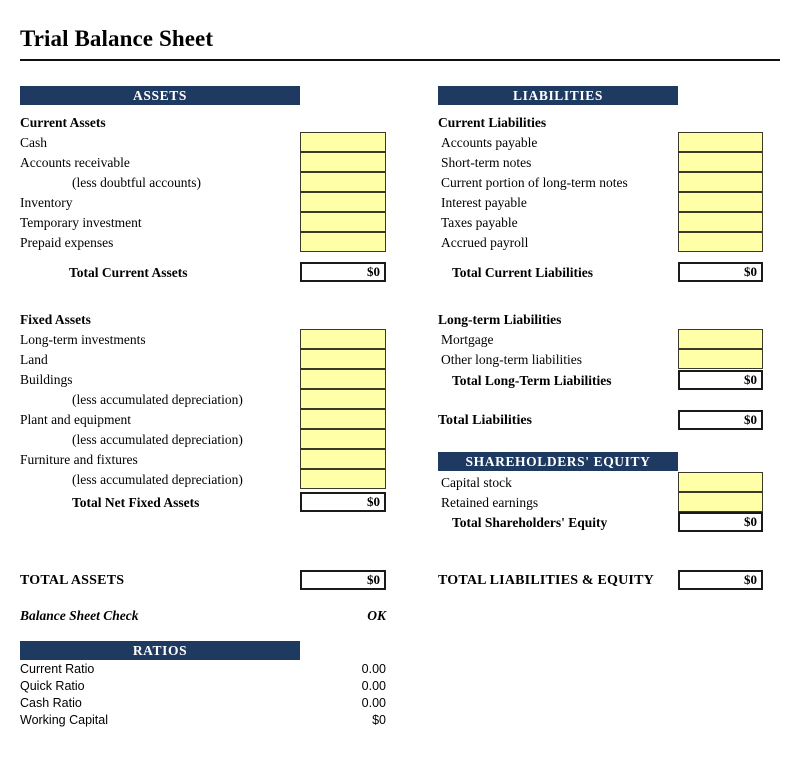 The image size is (799, 778). What do you see at coordinates (75, 419) in the screenshot?
I see `row-label-plant-and-equipment: Plant and equipment` at bounding box center [75, 419].